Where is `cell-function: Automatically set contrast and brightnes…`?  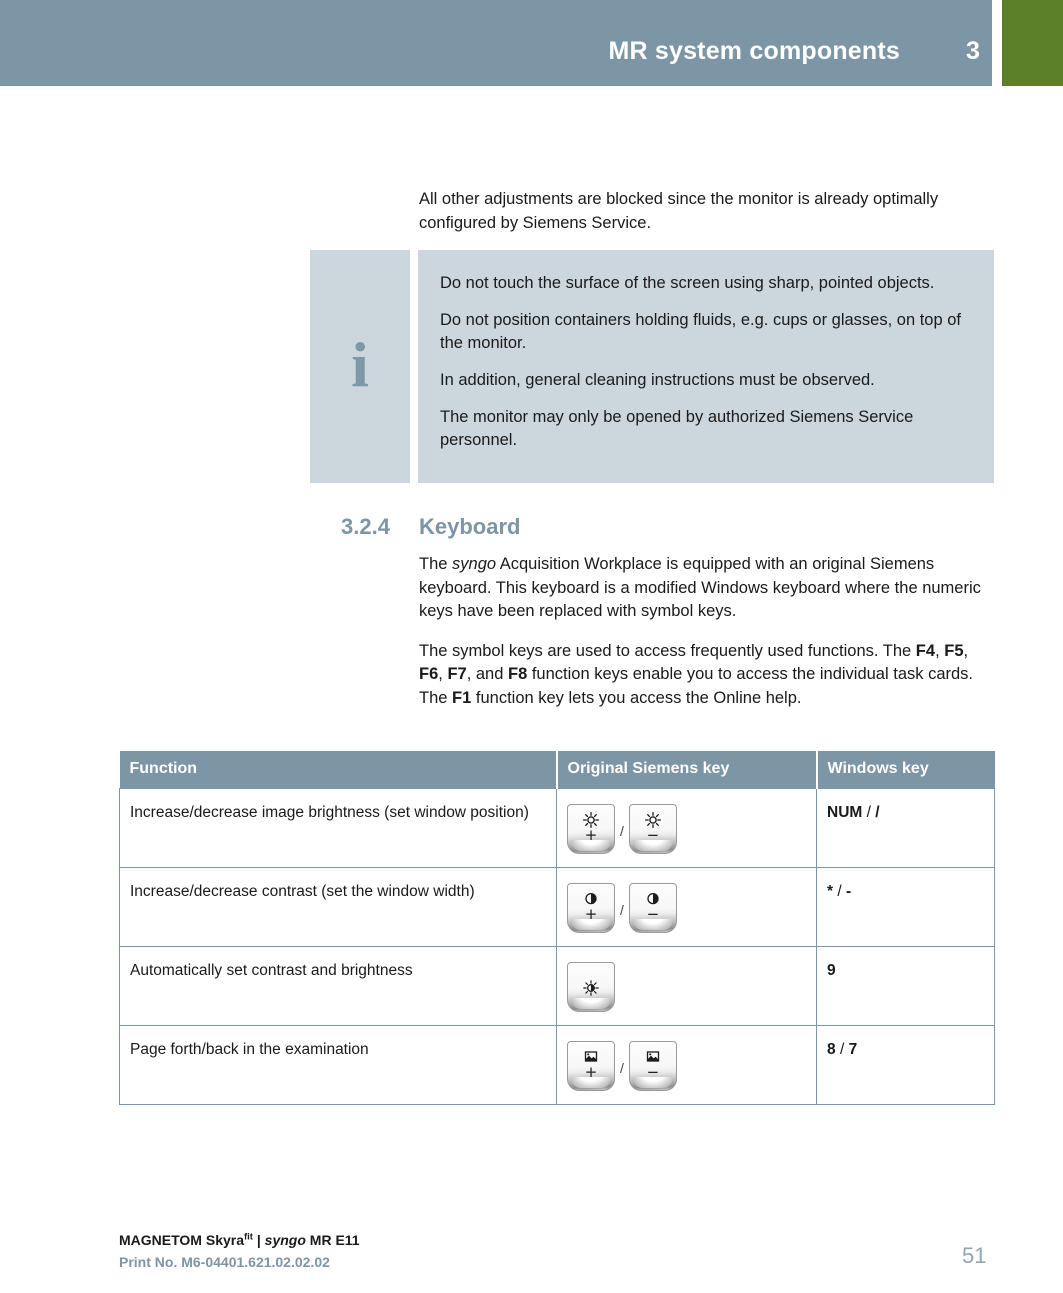
cell-function: Automatically set contrast and brightnes… is located at coordinates (338, 986).